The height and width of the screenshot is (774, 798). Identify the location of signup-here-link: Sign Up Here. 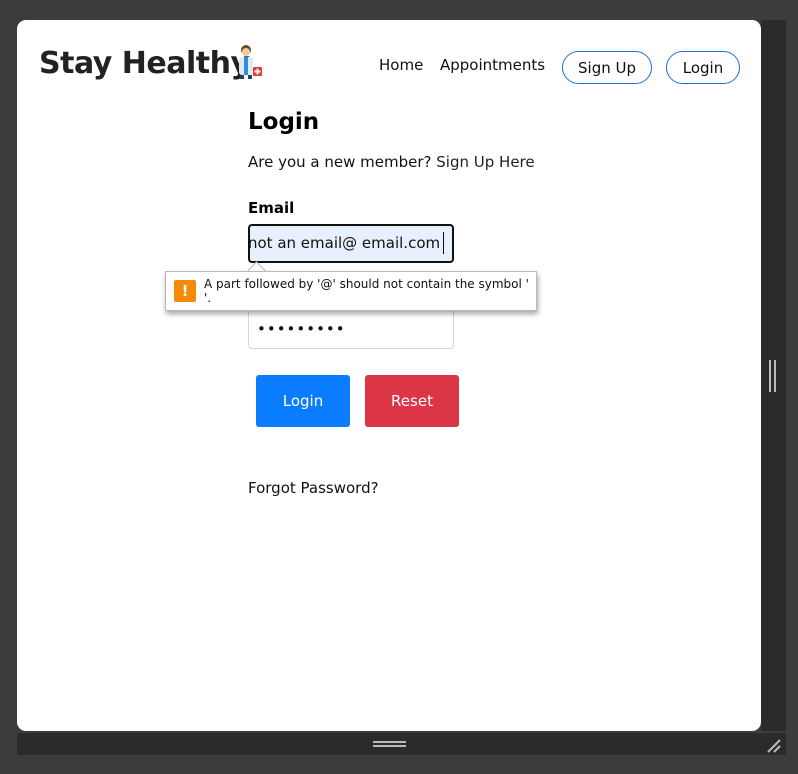
(485, 162).